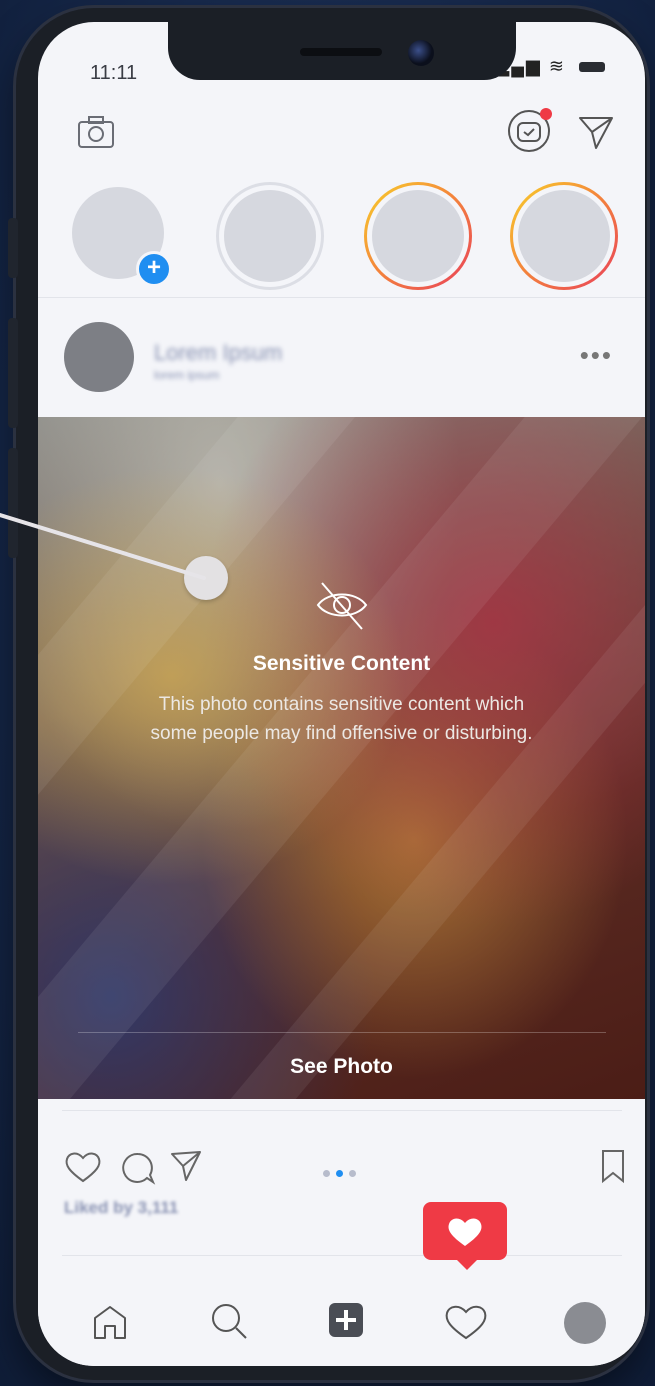  I want to click on your-story: +, so click(122, 237).